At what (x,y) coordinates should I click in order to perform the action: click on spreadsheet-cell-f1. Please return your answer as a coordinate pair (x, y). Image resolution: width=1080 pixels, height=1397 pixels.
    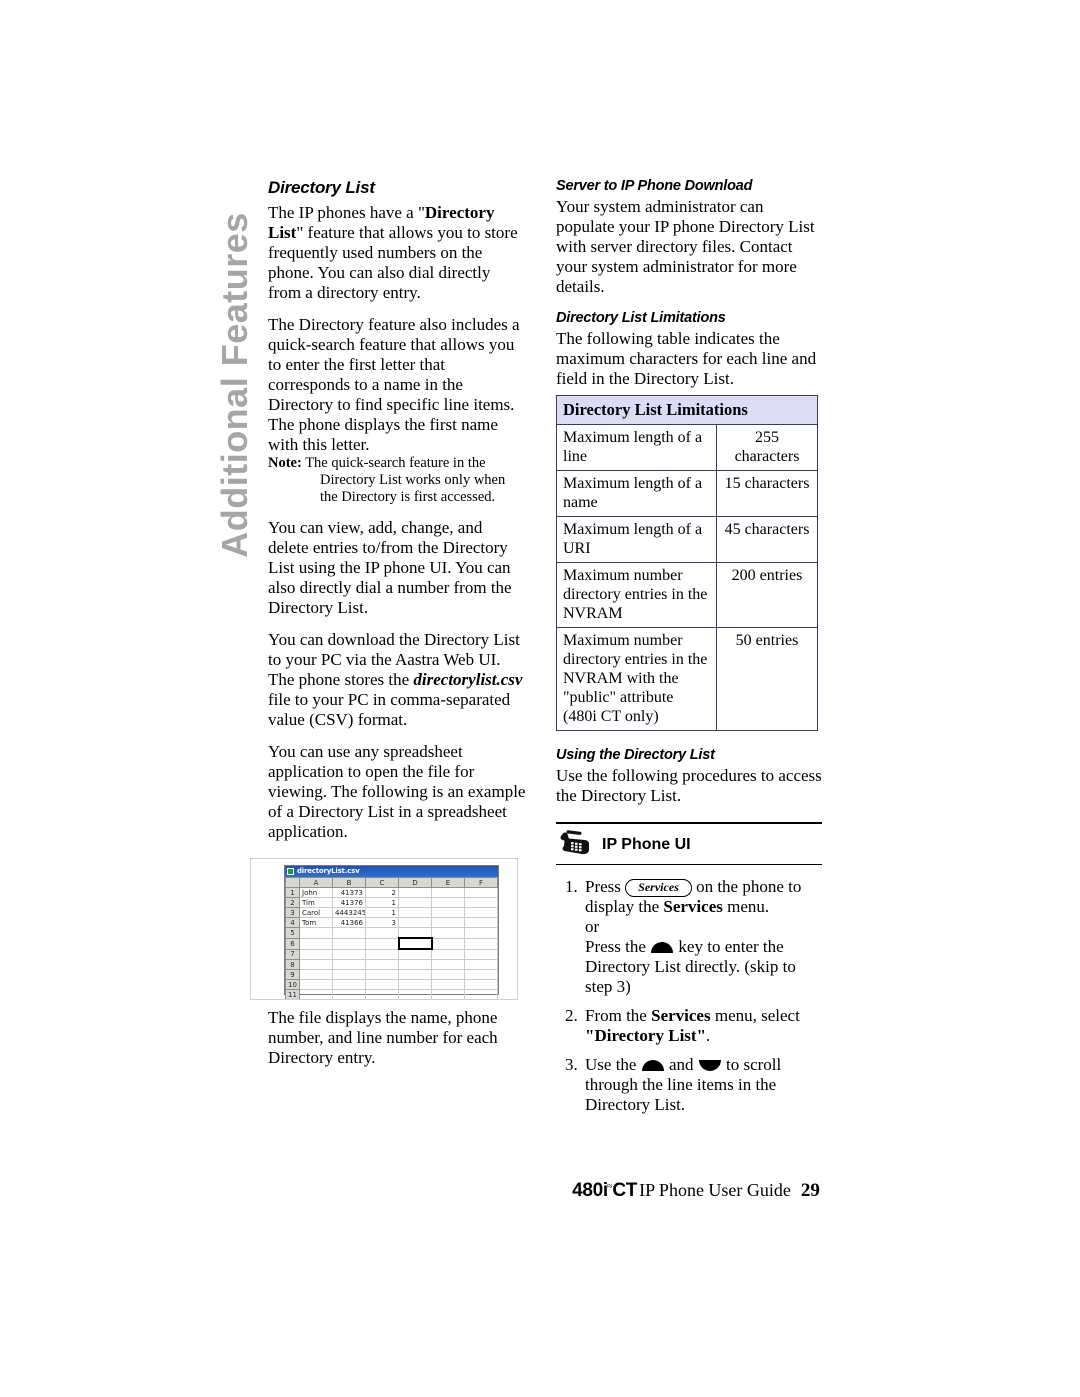
    Looking at the image, I should click on (481, 892).